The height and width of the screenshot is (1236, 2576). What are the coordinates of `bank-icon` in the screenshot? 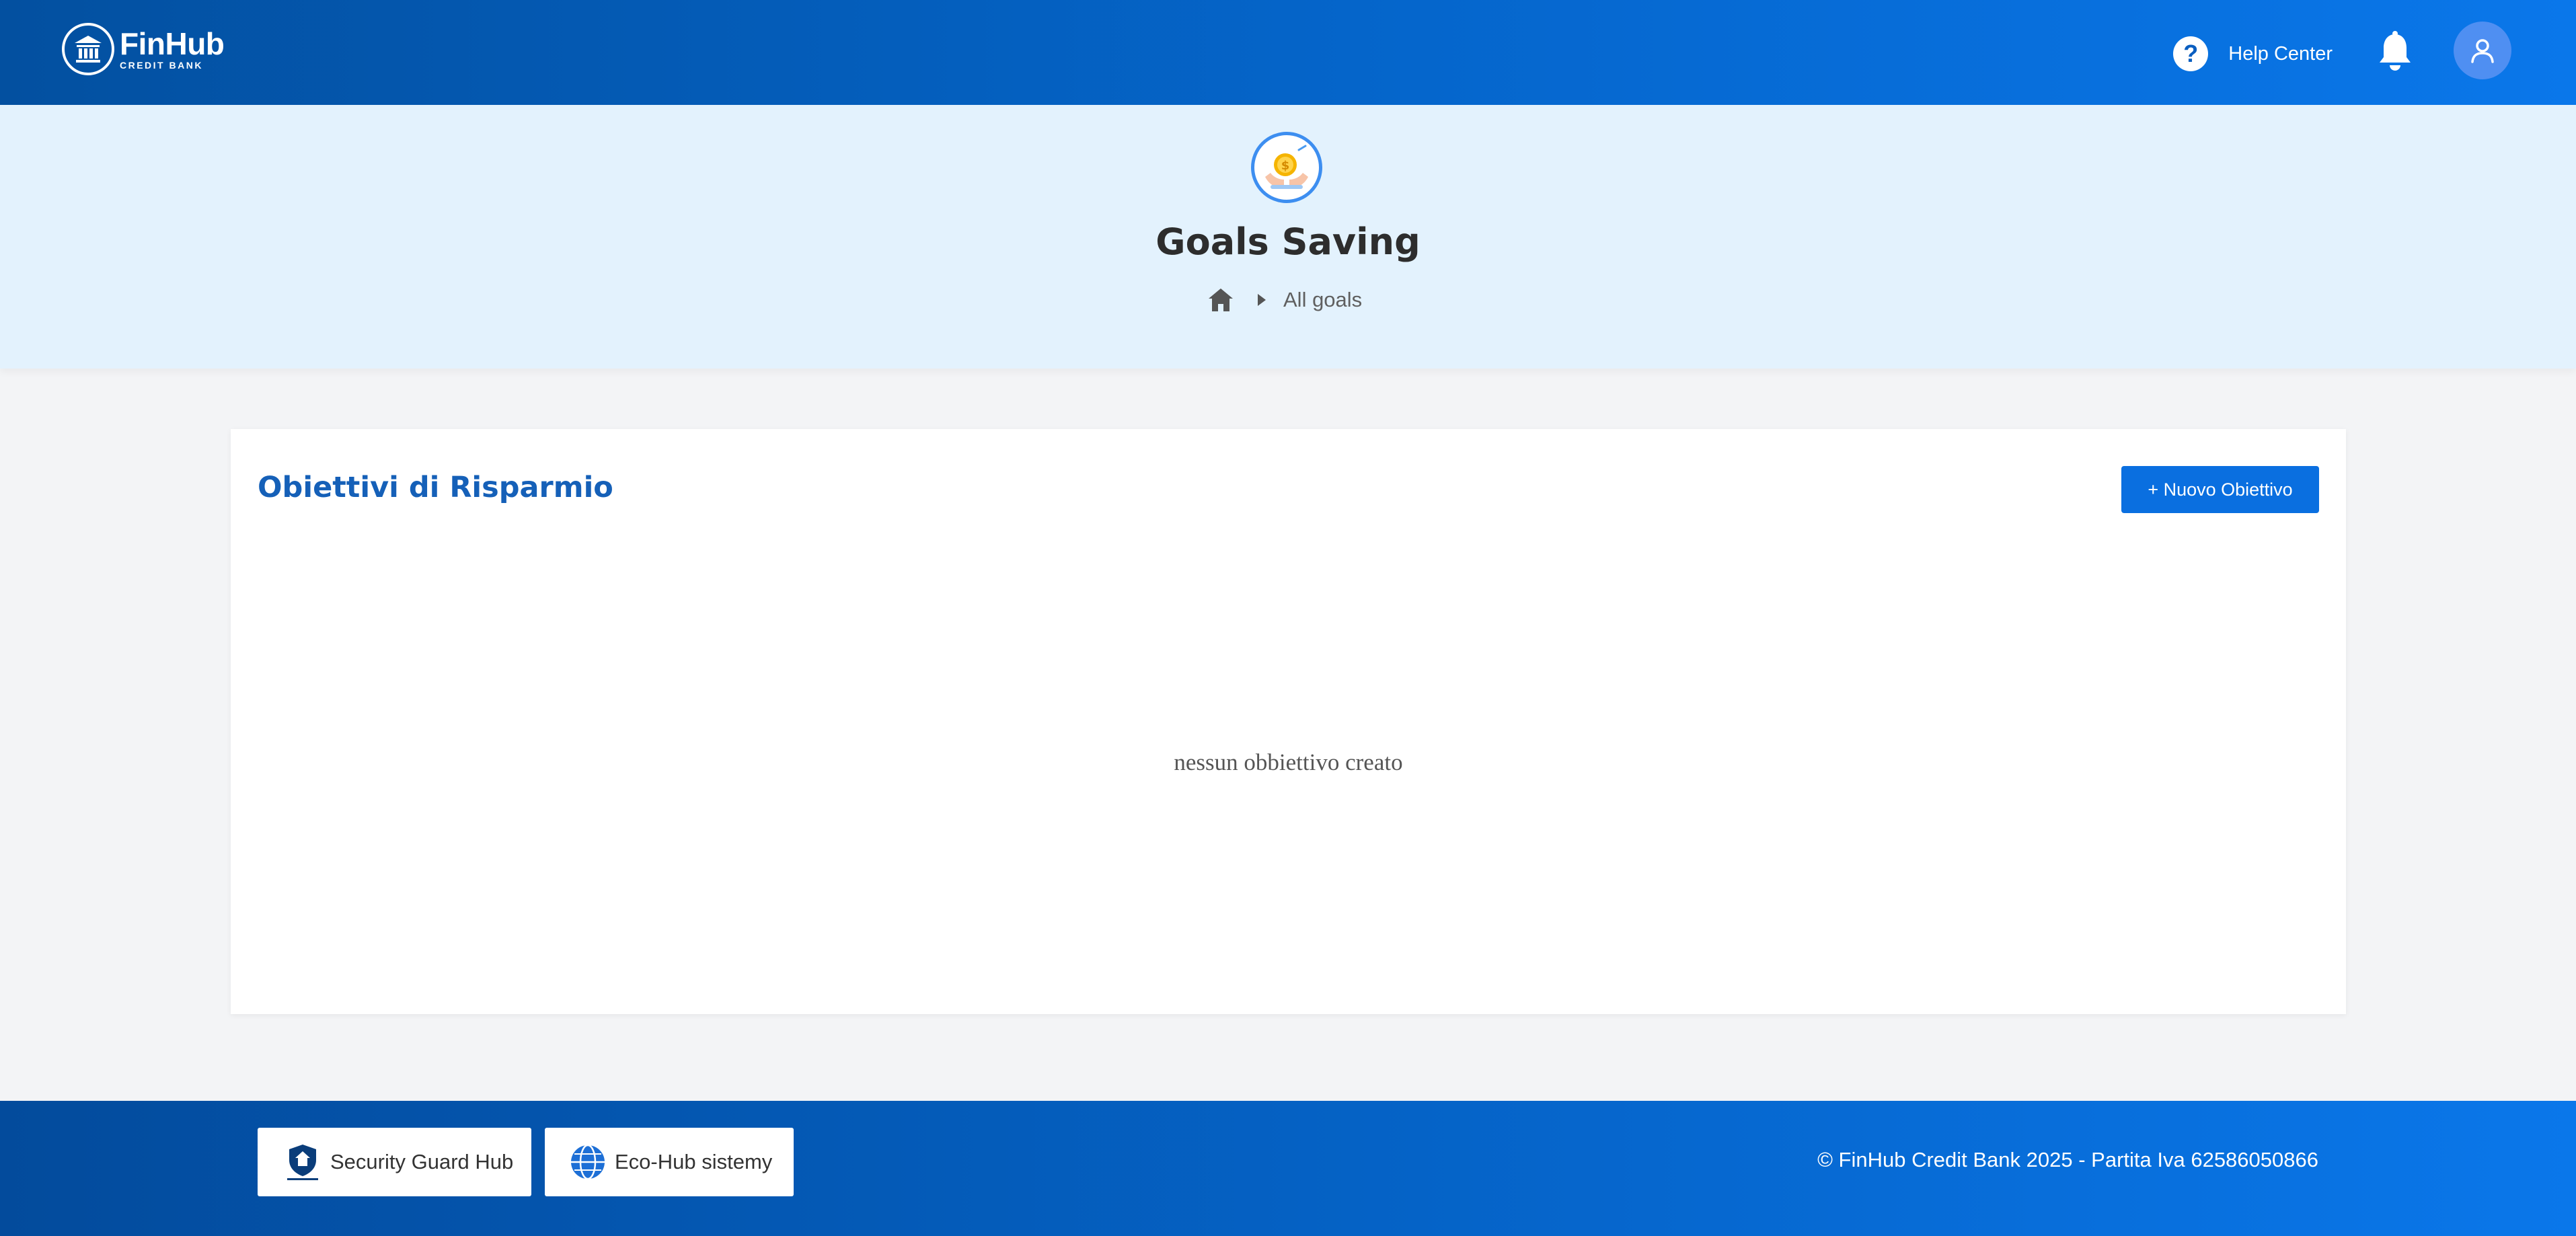 It's located at (88, 49).